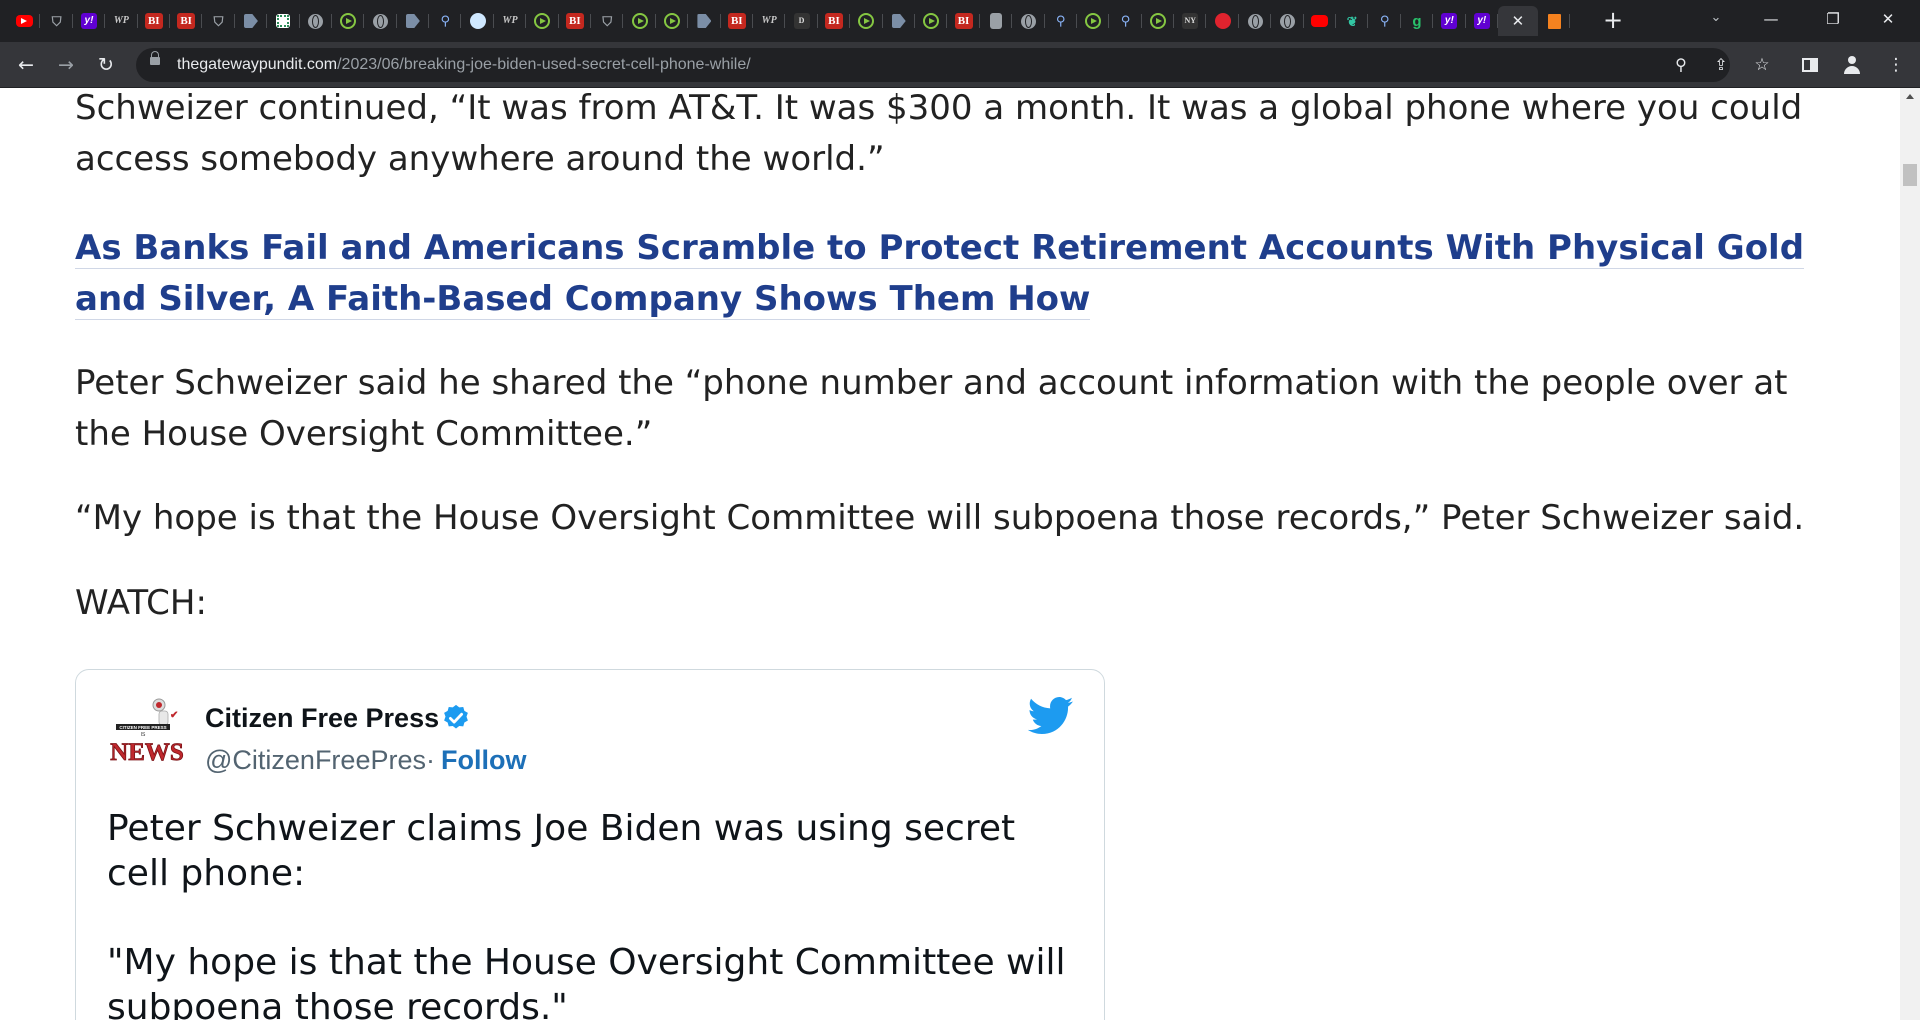 The width and height of the screenshot is (1920, 1020). I want to click on browser-tab: NY, so click(1190, 21).